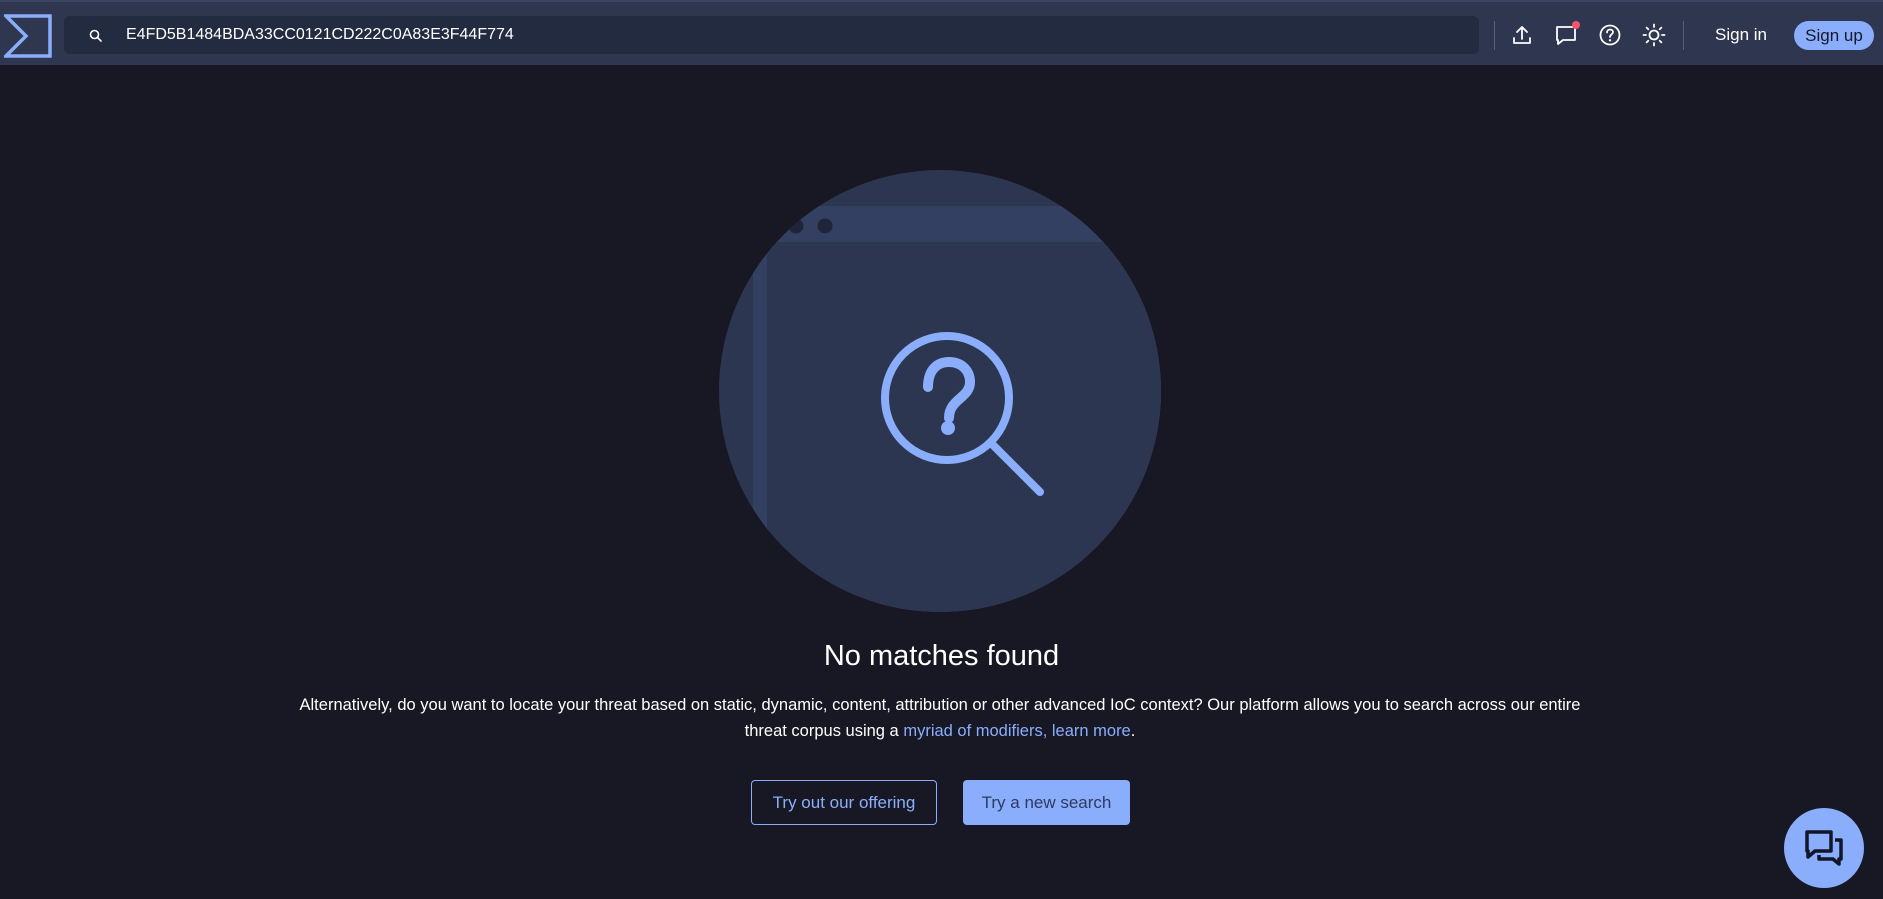 The width and height of the screenshot is (1883, 899). Describe the element at coordinates (1522, 35) in the screenshot. I see `upload-icon` at that location.